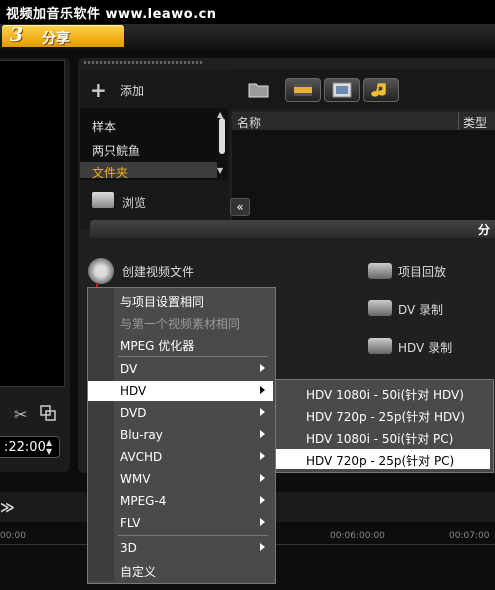 The height and width of the screenshot is (590, 495). What do you see at coordinates (249, 122) in the screenshot?
I see `column-name: 名称` at bounding box center [249, 122].